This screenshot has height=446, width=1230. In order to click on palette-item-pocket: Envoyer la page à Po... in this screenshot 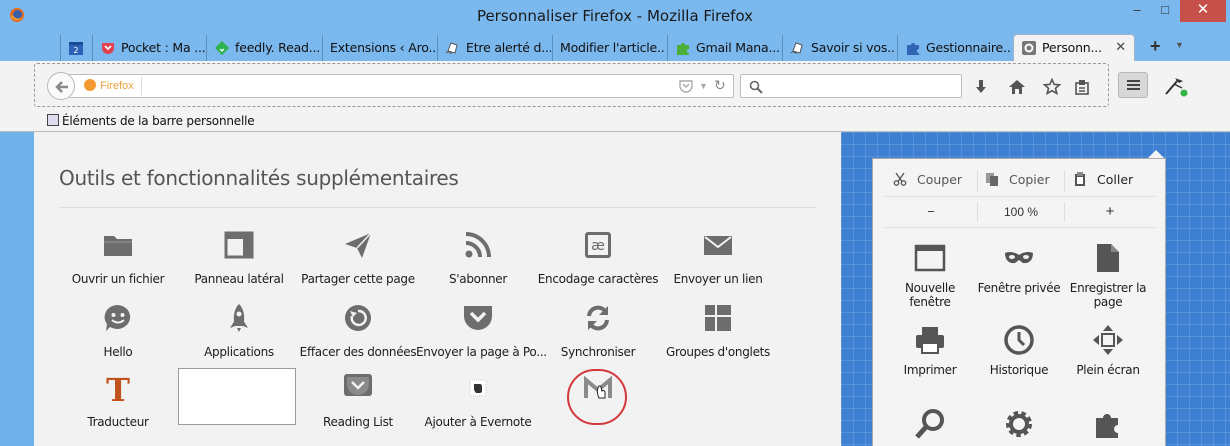, I will do `click(481, 330)`.